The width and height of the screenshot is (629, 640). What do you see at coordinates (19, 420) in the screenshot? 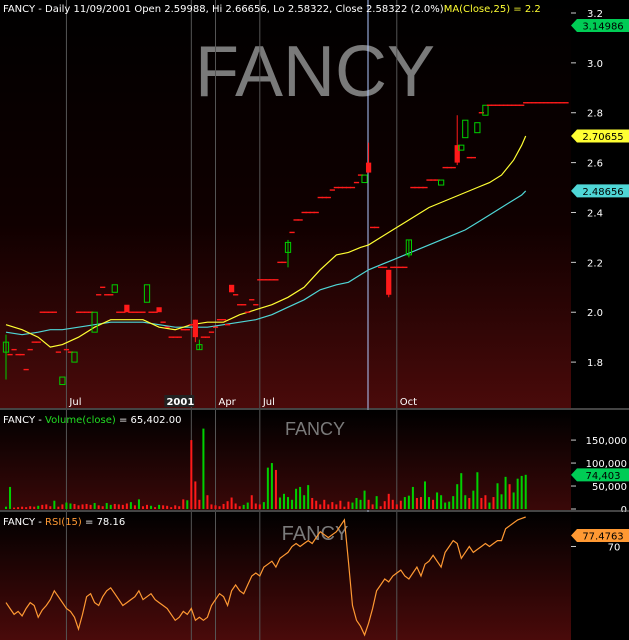
I see `volume-header-symbol: FANCY` at bounding box center [19, 420].